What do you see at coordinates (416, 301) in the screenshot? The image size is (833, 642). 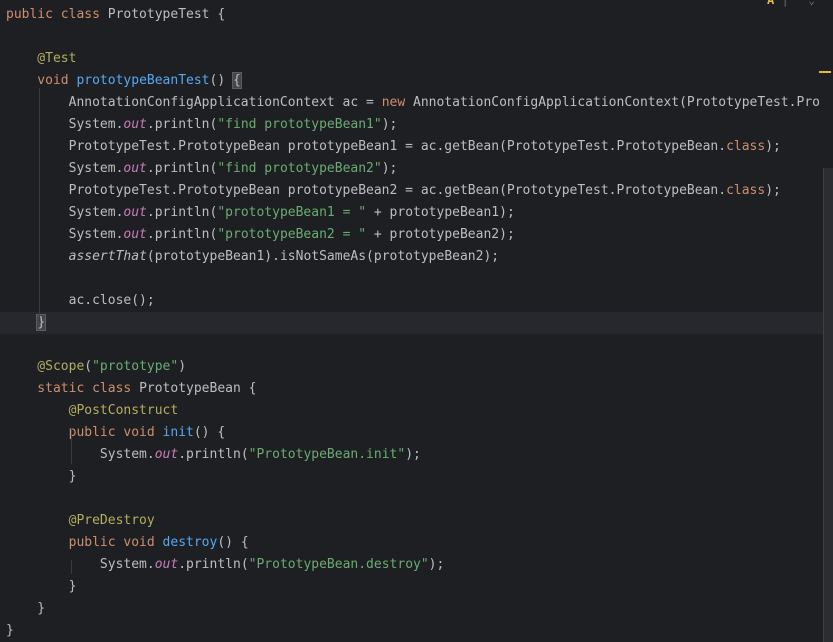 I see `code-line: ac.close();` at bounding box center [416, 301].